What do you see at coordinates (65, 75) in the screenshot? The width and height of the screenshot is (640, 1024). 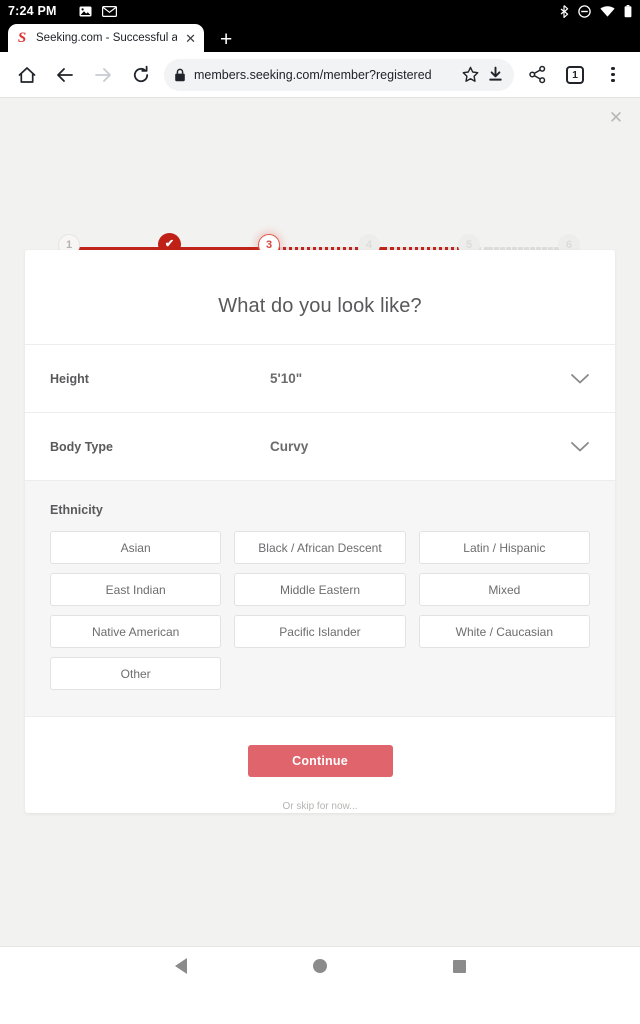 I see `back-icon` at bounding box center [65, 75].